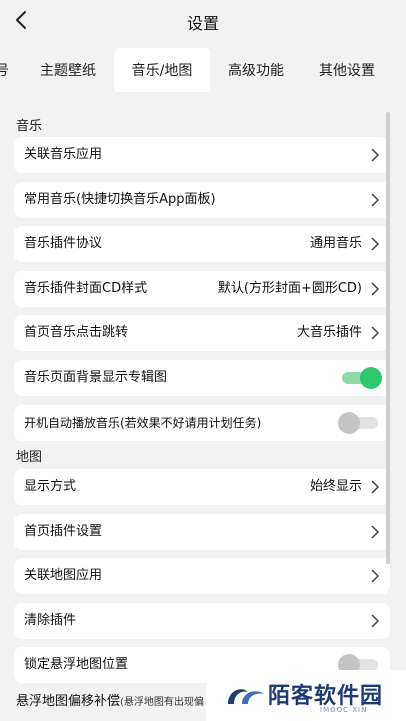 The width and height of the screenshot is (406, 721). Describe the element at coordinates (306, 695) in the screenshot. I see `watermark: 陌客软件园 IMOOC XIN` at that location.